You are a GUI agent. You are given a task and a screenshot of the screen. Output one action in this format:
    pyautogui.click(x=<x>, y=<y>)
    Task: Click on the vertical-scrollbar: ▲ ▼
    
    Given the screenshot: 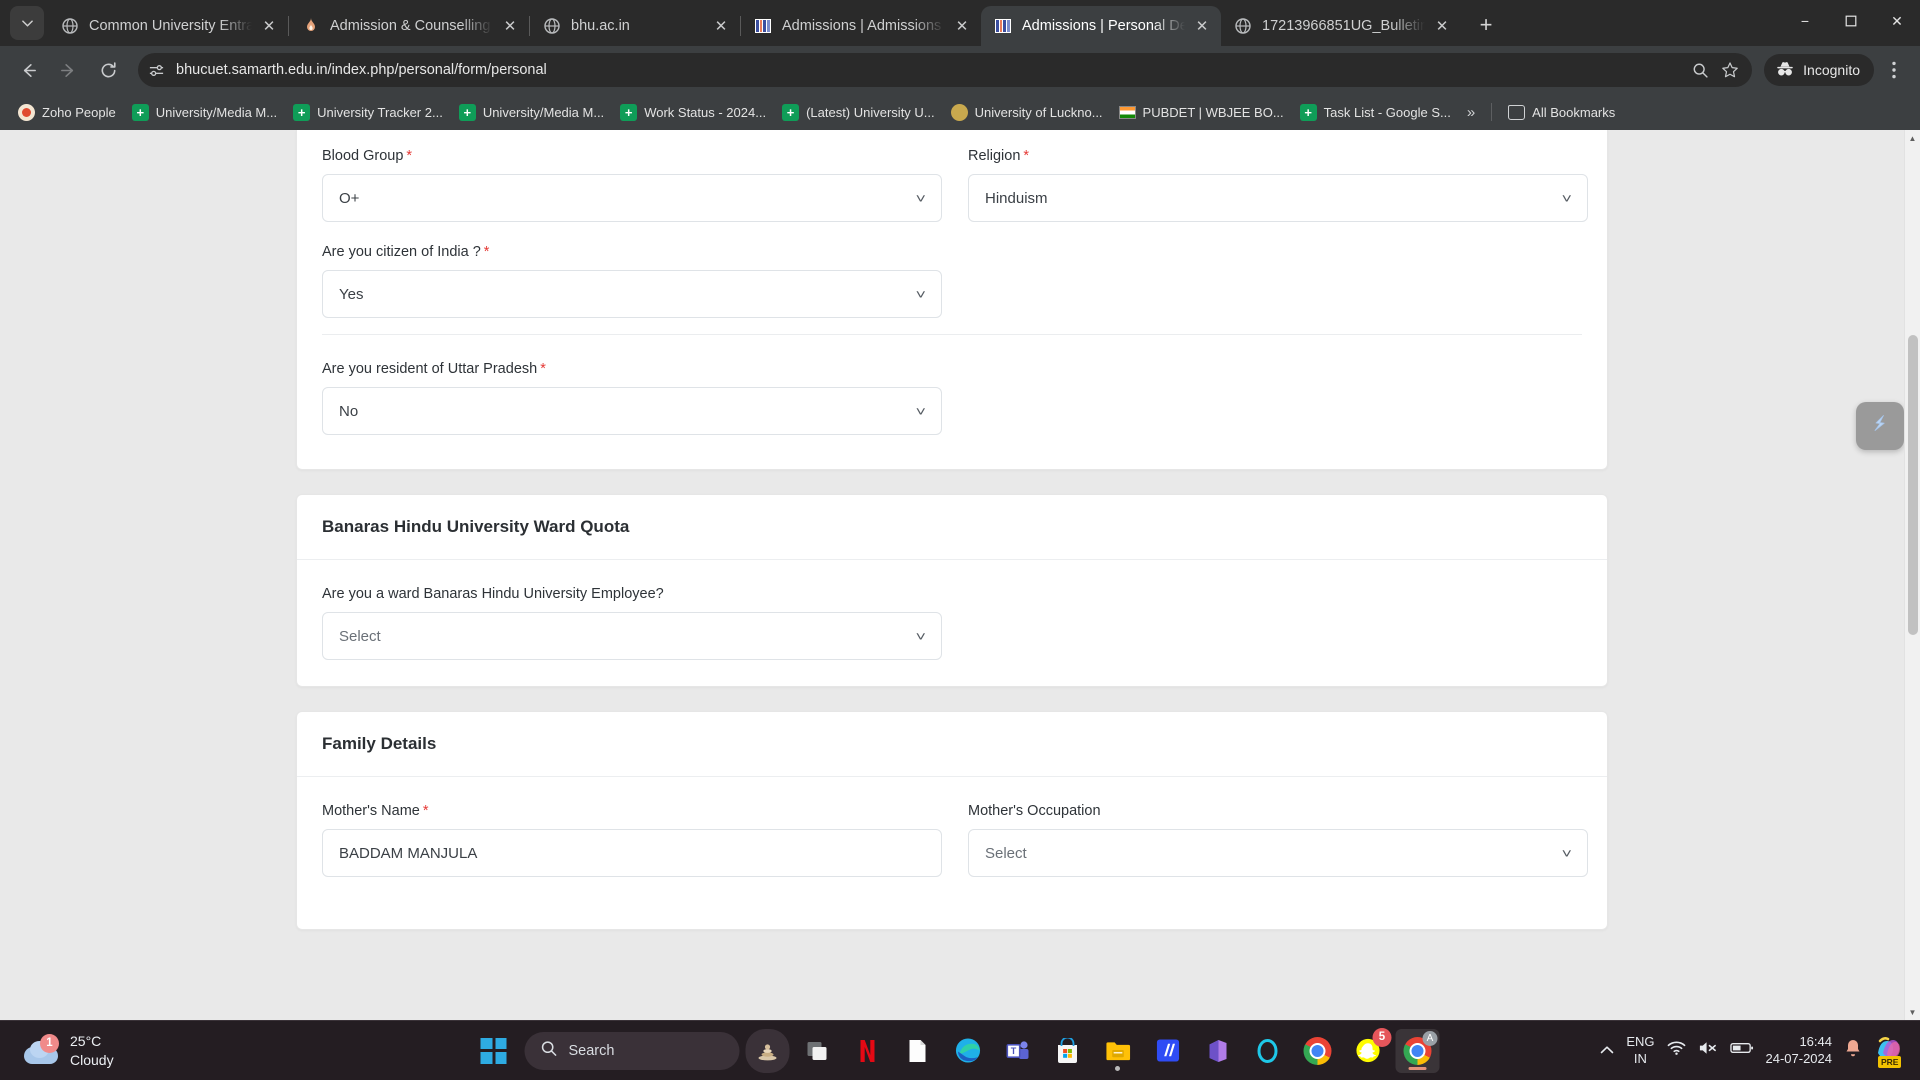 What is the action you would take?
    pyautogui.click(x=1912, y=575)
    